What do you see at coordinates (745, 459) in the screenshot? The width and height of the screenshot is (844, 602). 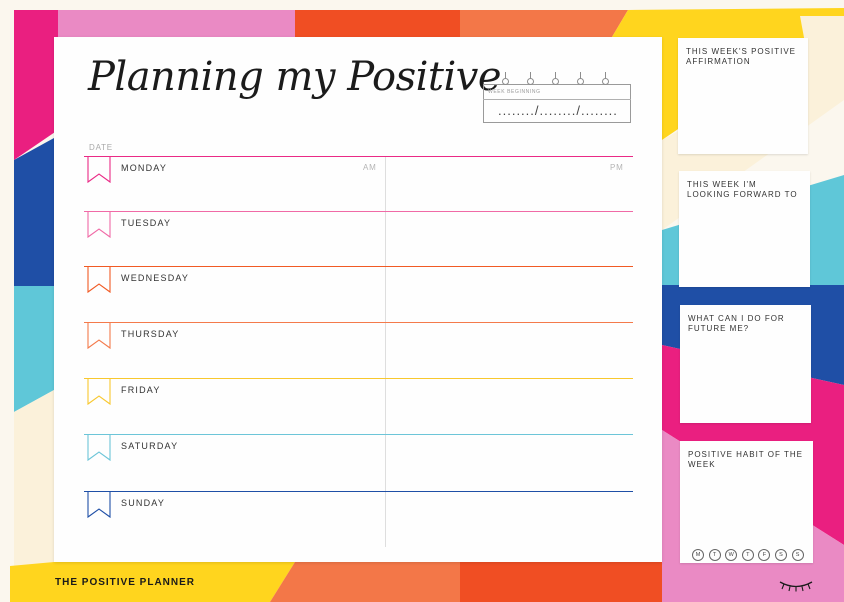 I see `habit-title: POSITIVE HABIT OF THE WEEK` at bounding box center [745, 459].